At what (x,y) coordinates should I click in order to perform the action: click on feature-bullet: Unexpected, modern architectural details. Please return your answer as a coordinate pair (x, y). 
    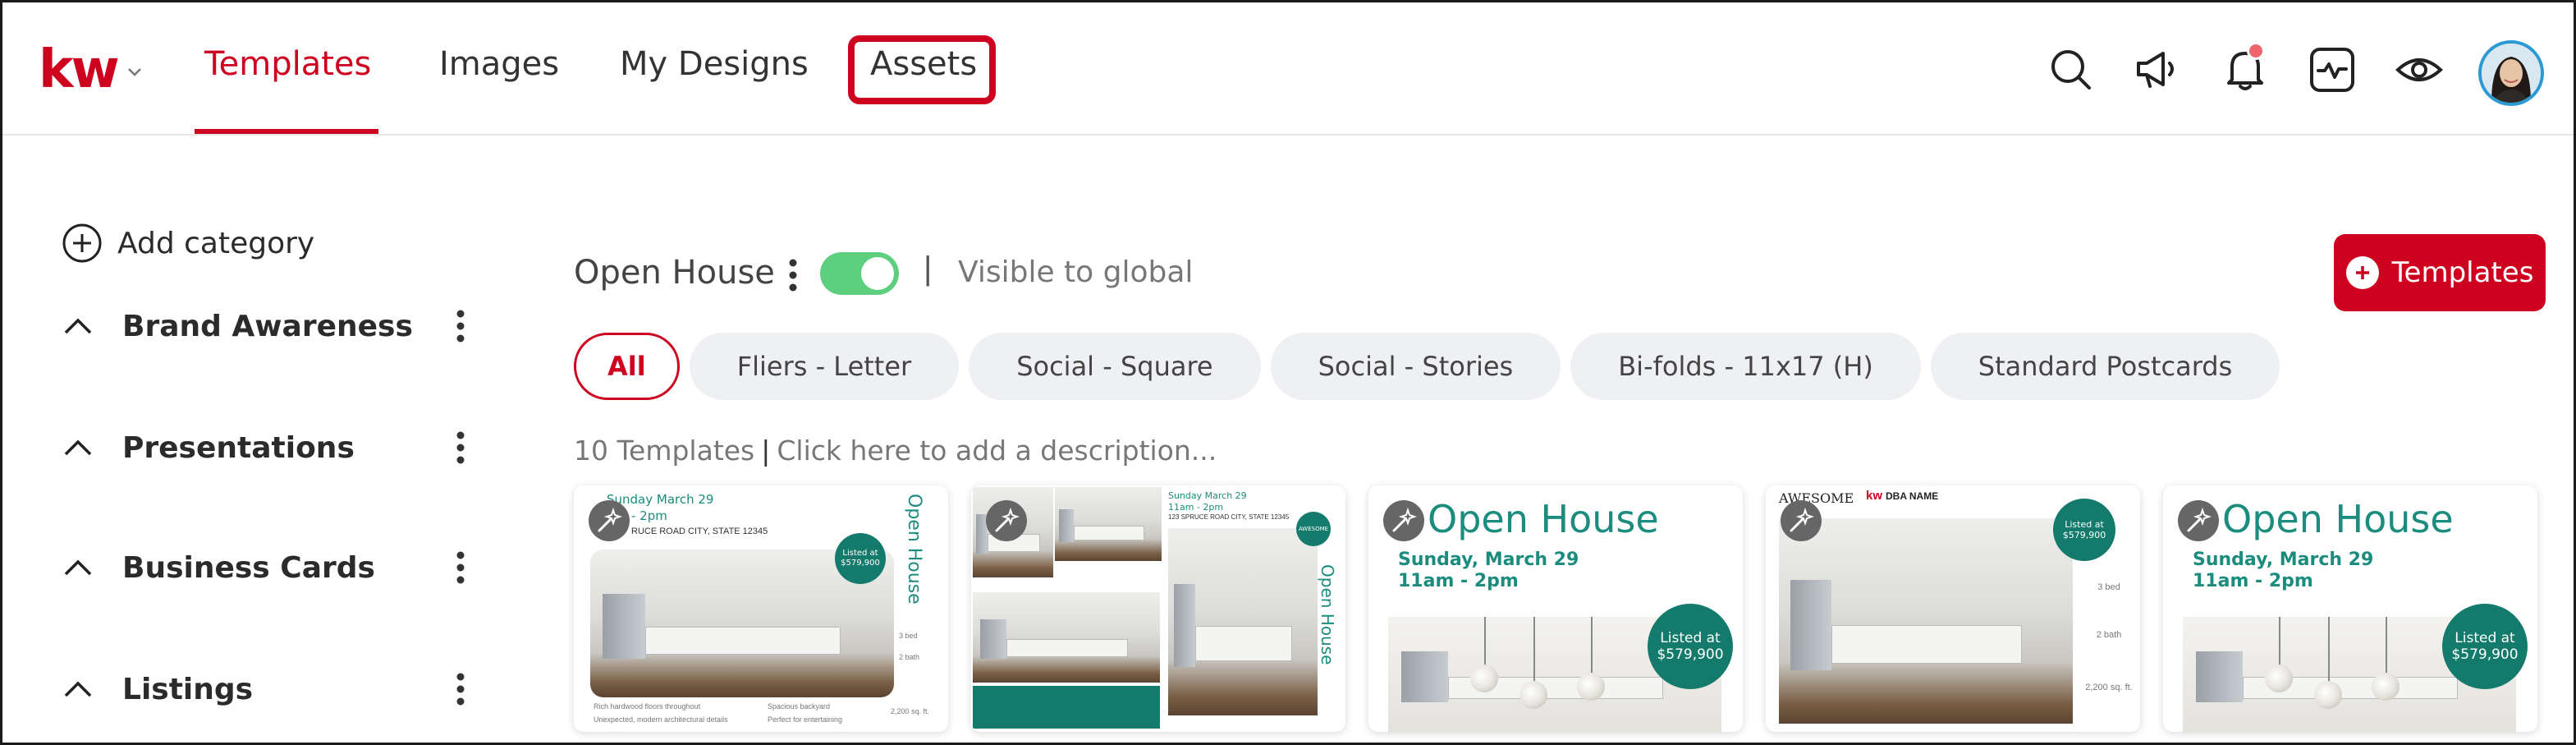
    Looking at the image, I should click on (661, 720).